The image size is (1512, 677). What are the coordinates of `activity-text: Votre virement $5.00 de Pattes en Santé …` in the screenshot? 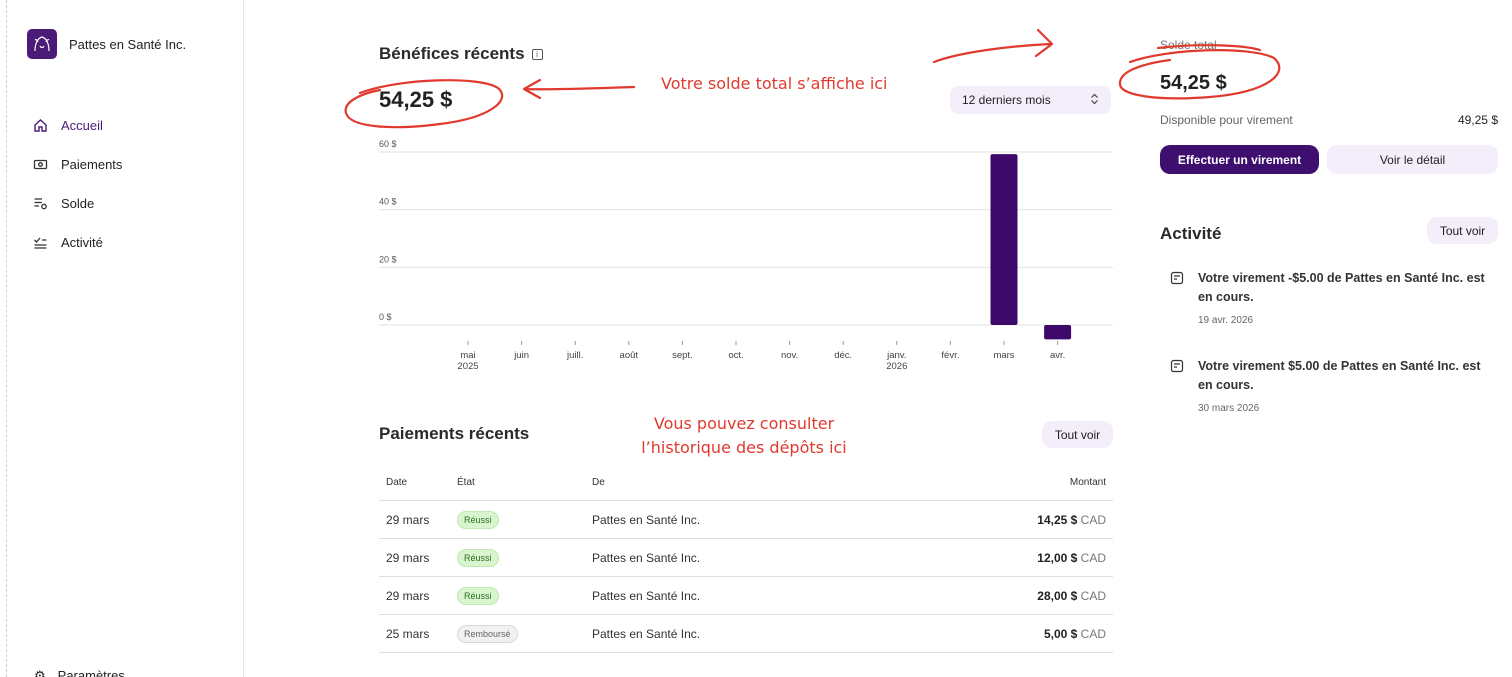 It's located at (1339, 375).